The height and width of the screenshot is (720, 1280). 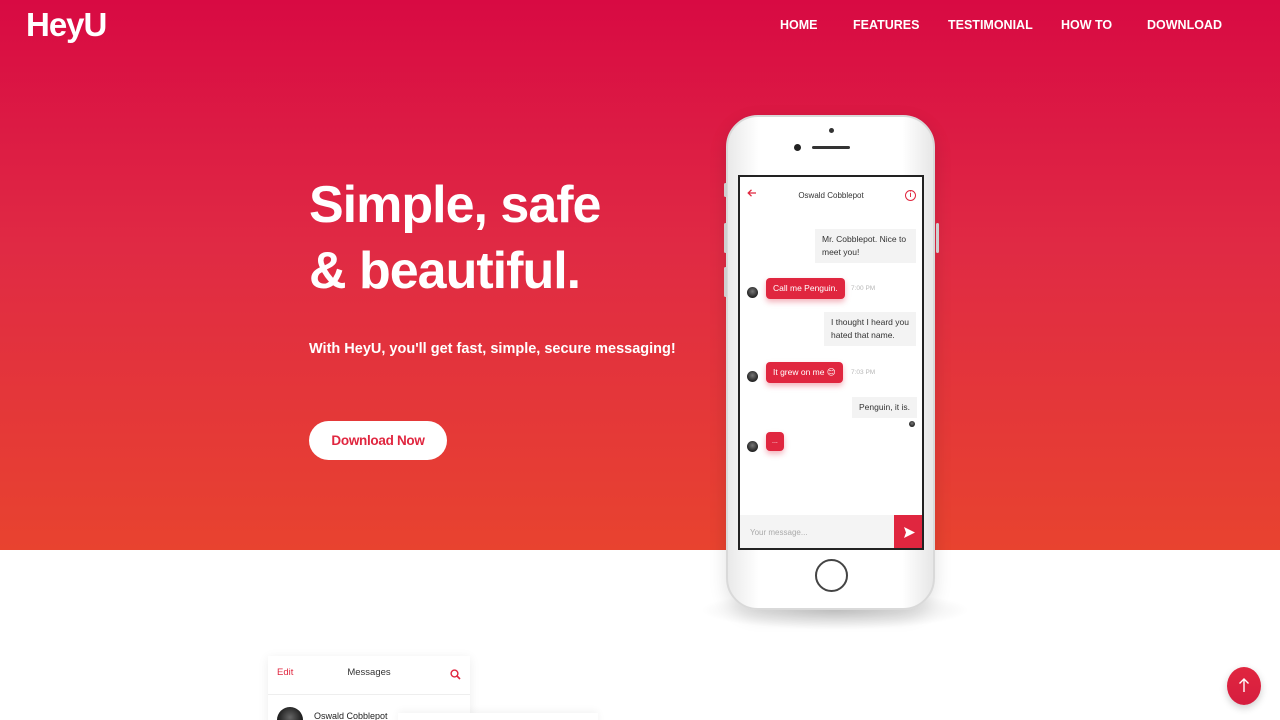 What do you see at coordinates (886, 25) in the screenshot?
I see `nav-features: FEATURES` at bounding box center [886, 25].